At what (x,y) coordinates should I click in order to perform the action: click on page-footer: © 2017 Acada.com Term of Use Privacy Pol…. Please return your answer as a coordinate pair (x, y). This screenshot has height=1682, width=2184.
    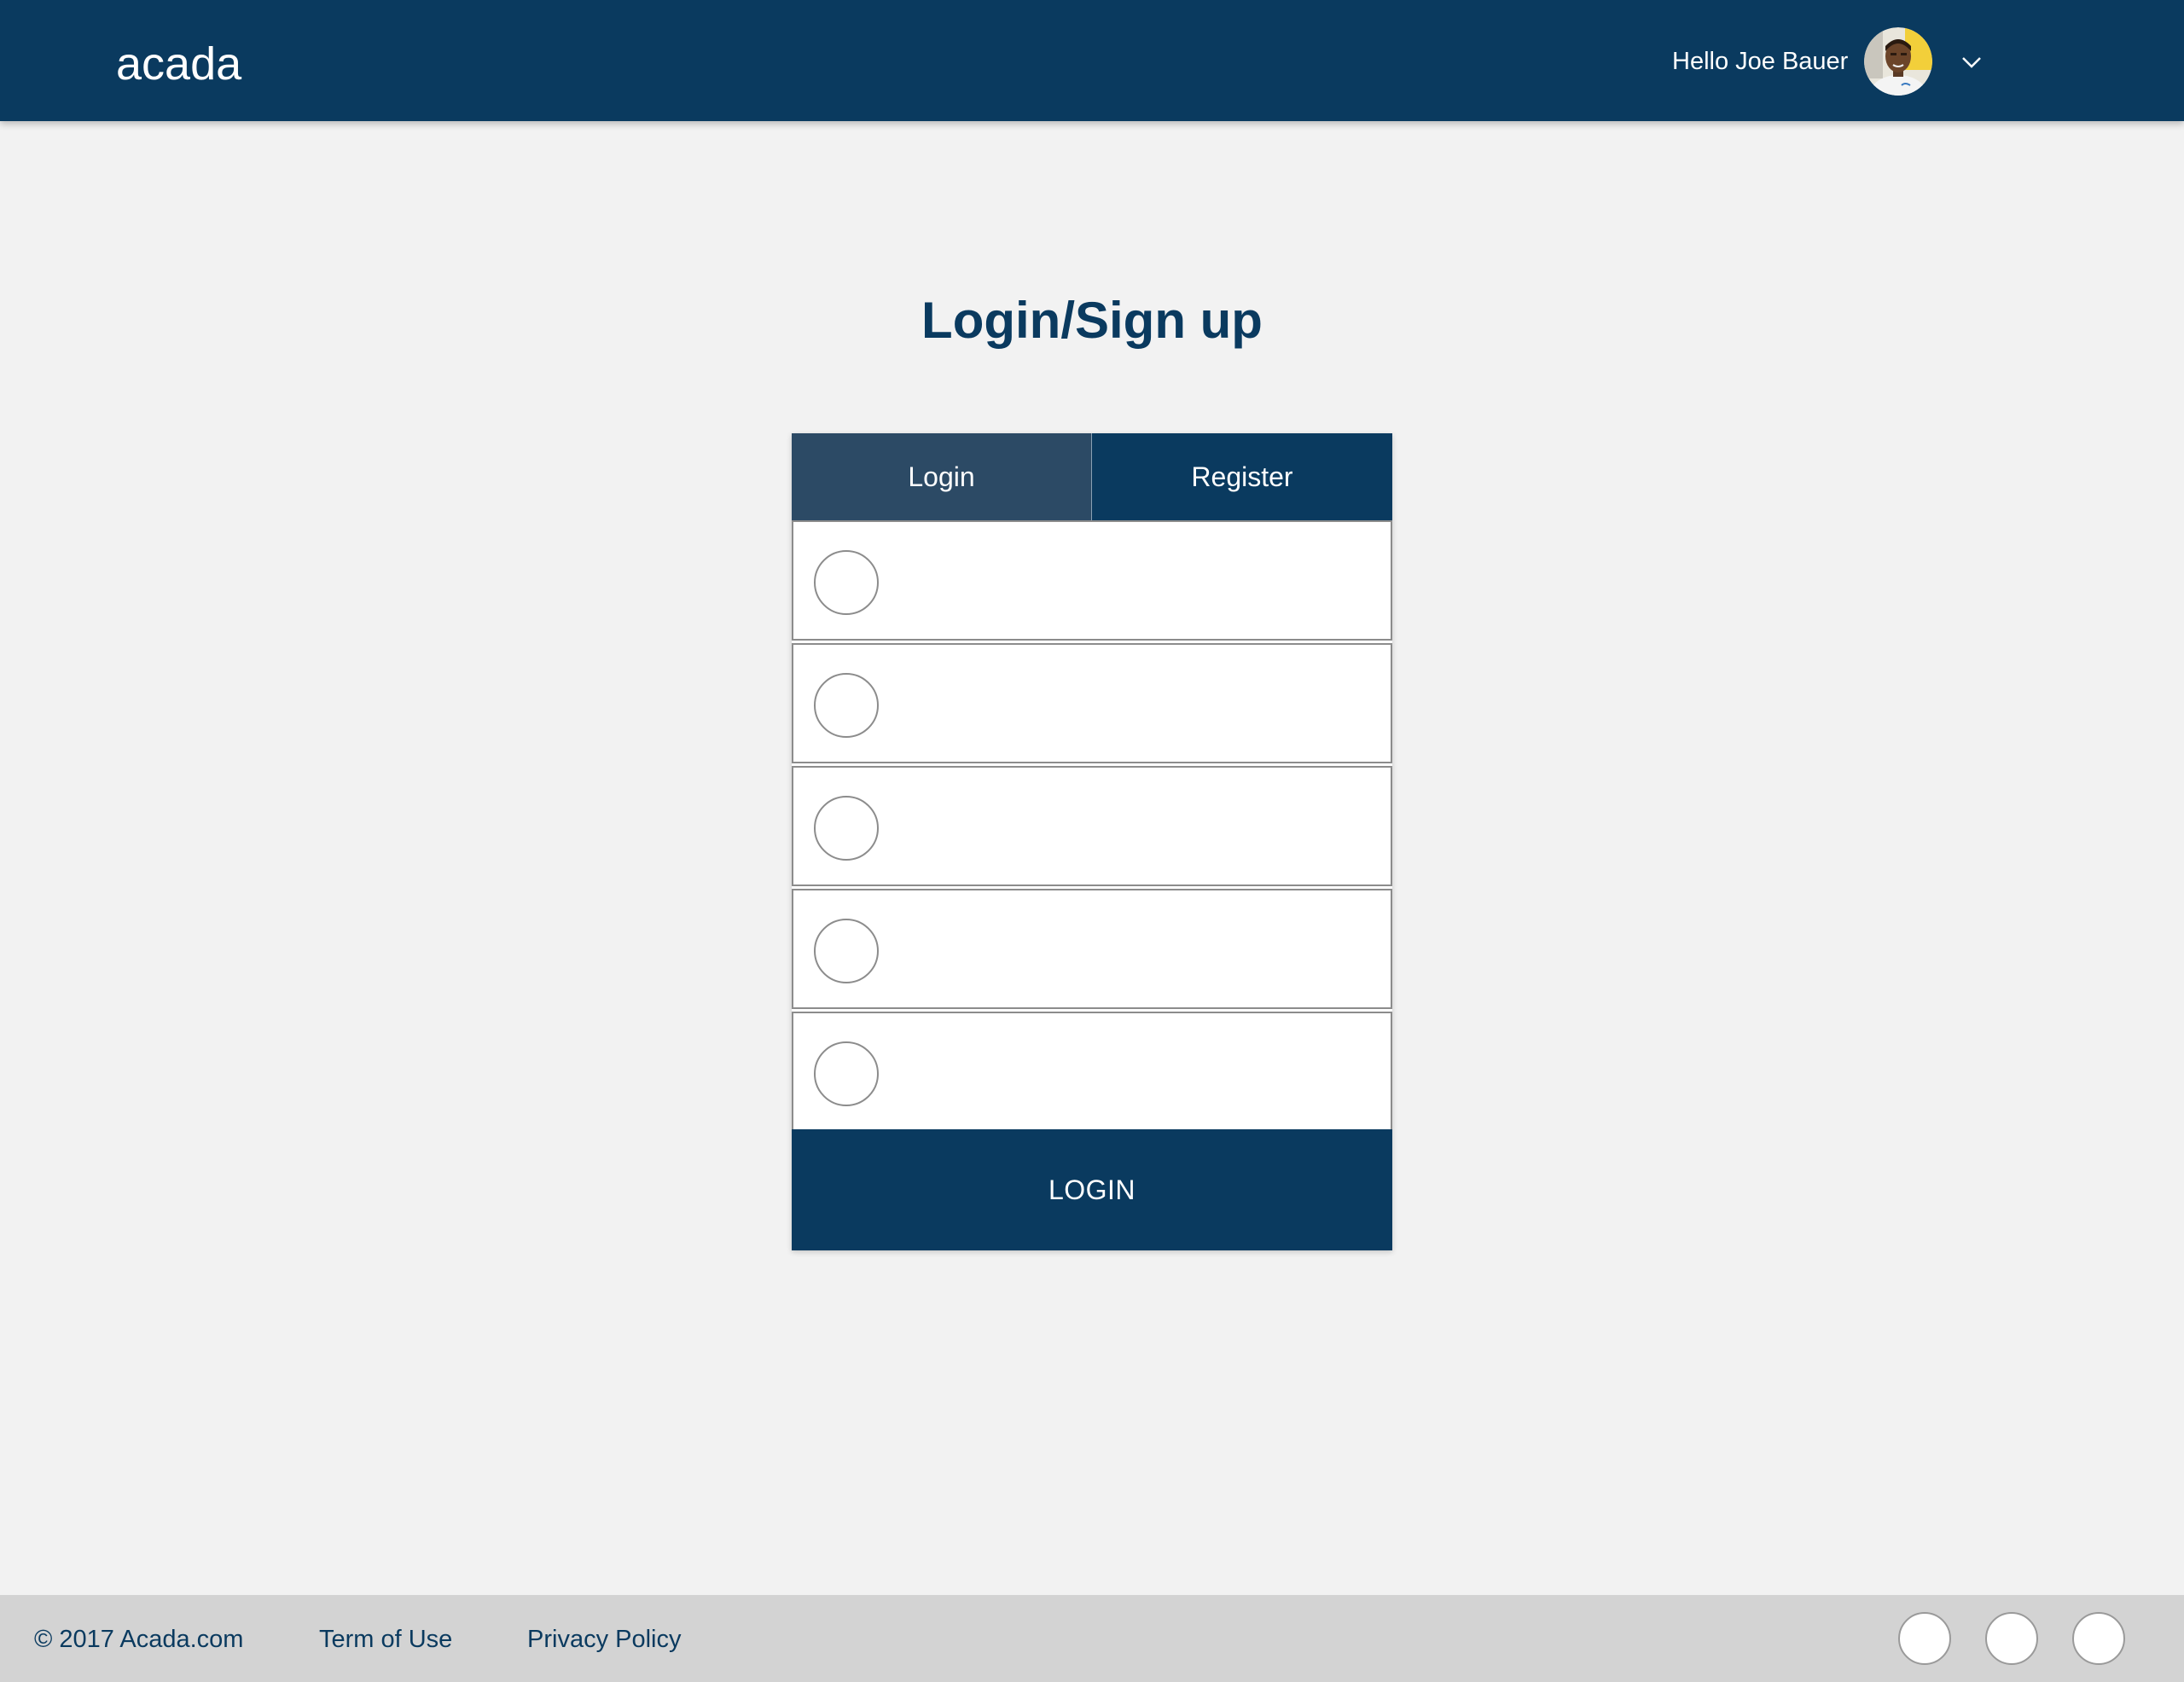
    Looking at the image, I should click on (1092, 1638).